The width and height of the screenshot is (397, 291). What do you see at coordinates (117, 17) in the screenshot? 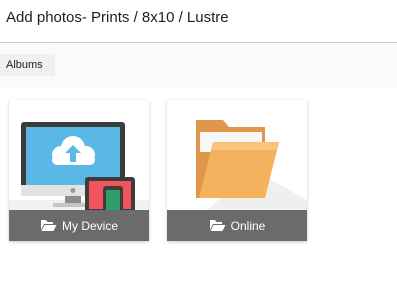
I see `page-title: Add photos- Prints / 8x10 / Lustre` at bounding box center [117, 17].